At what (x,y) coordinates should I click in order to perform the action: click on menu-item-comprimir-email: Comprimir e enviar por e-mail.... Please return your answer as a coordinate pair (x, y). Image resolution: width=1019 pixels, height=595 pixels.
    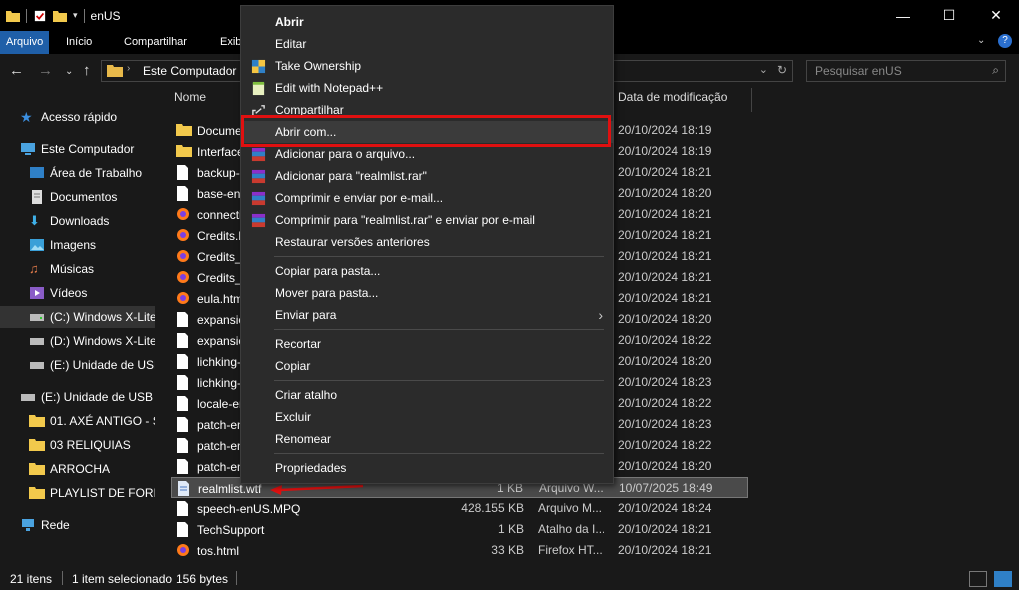
    Looking at the image, I should click on (427, 198).